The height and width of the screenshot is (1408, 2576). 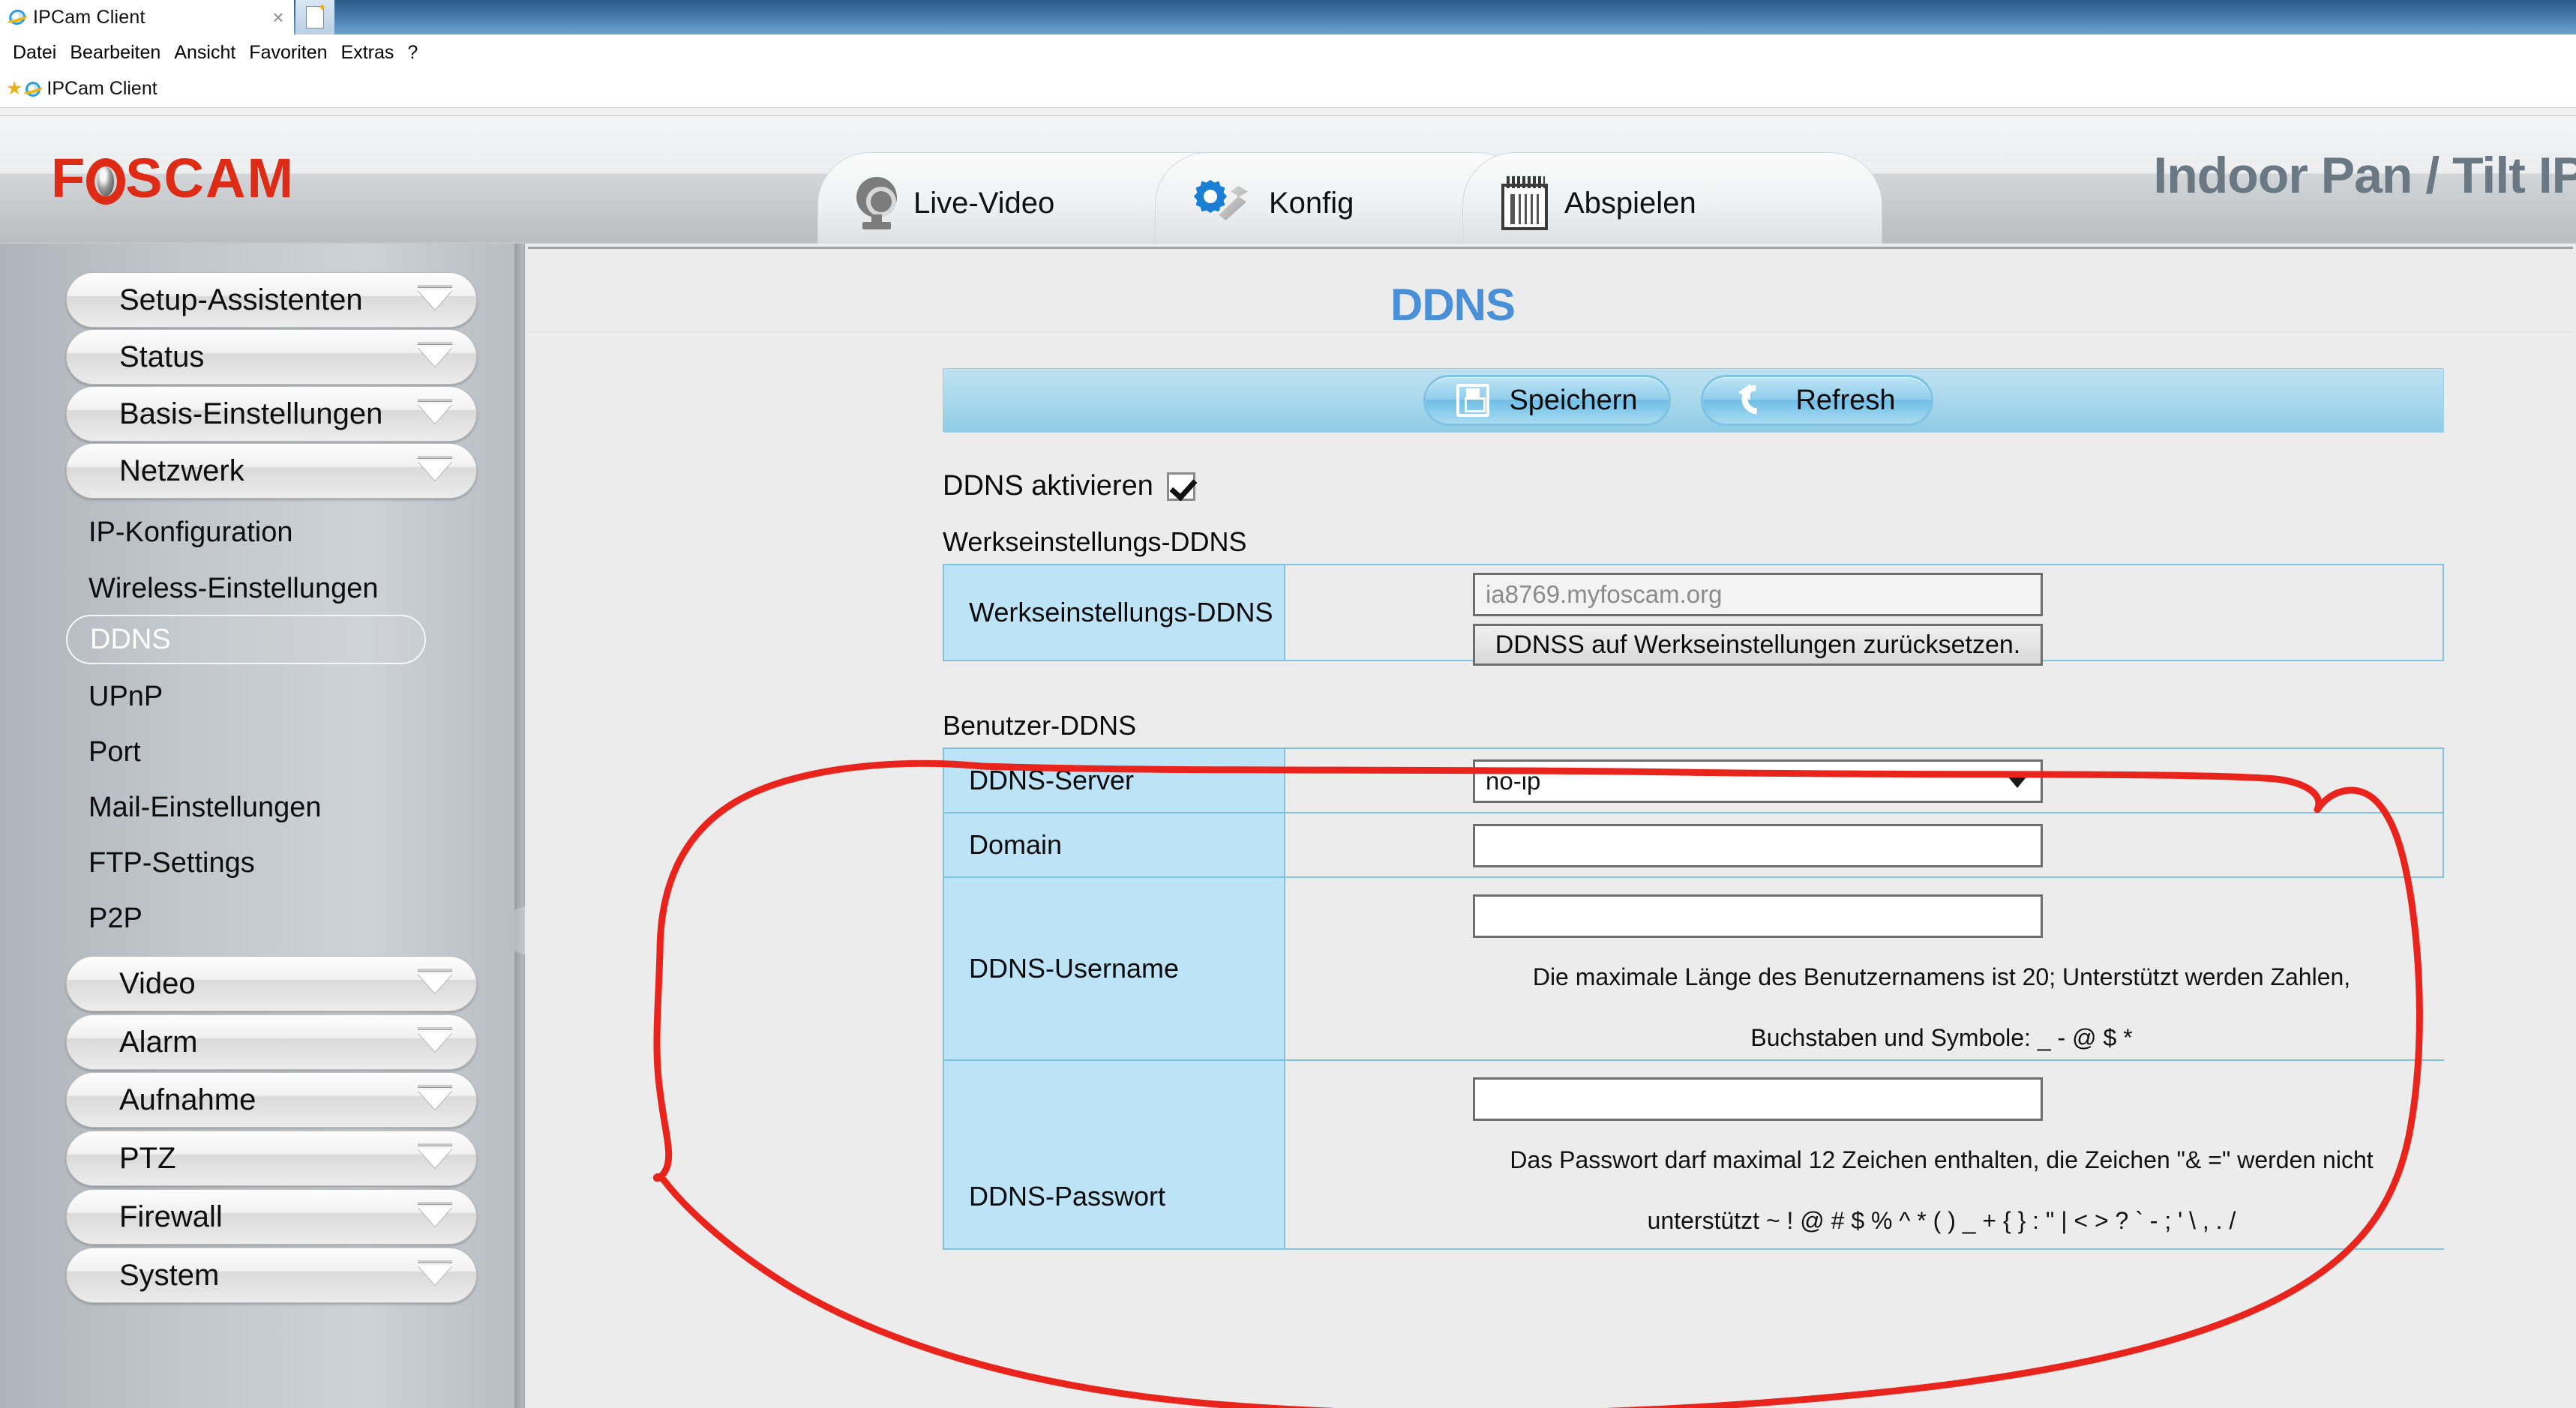 What do you see at coordinates (877, 203) in the screenshot?
I see `camera-icon` at bounding box center [877, 203].